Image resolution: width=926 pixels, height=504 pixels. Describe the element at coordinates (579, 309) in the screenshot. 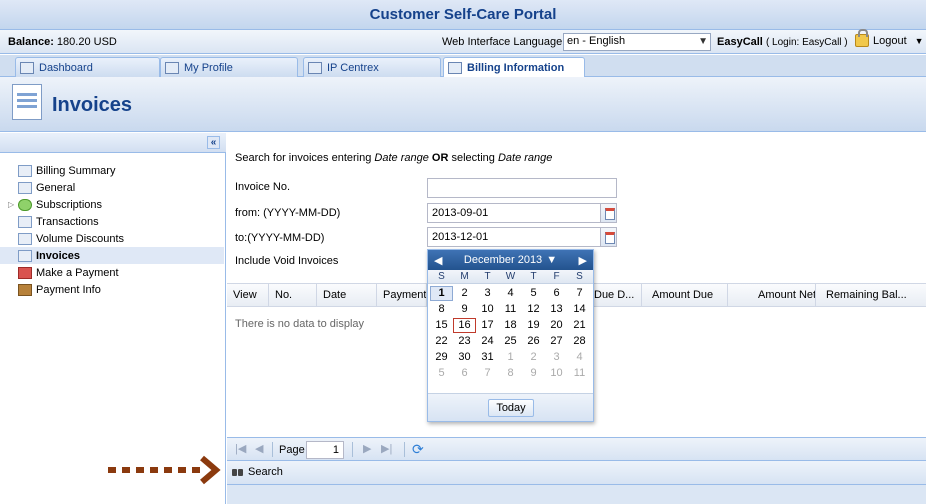

I see `calendar-day: 14` at that location.